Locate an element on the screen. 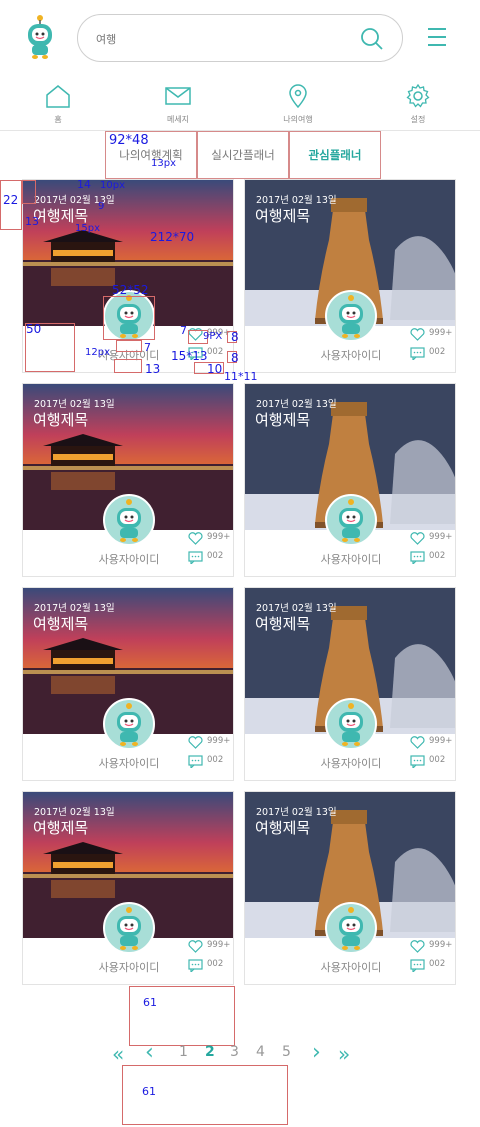  pagination-page-4: 4 is located at coordinates (260, 1052).